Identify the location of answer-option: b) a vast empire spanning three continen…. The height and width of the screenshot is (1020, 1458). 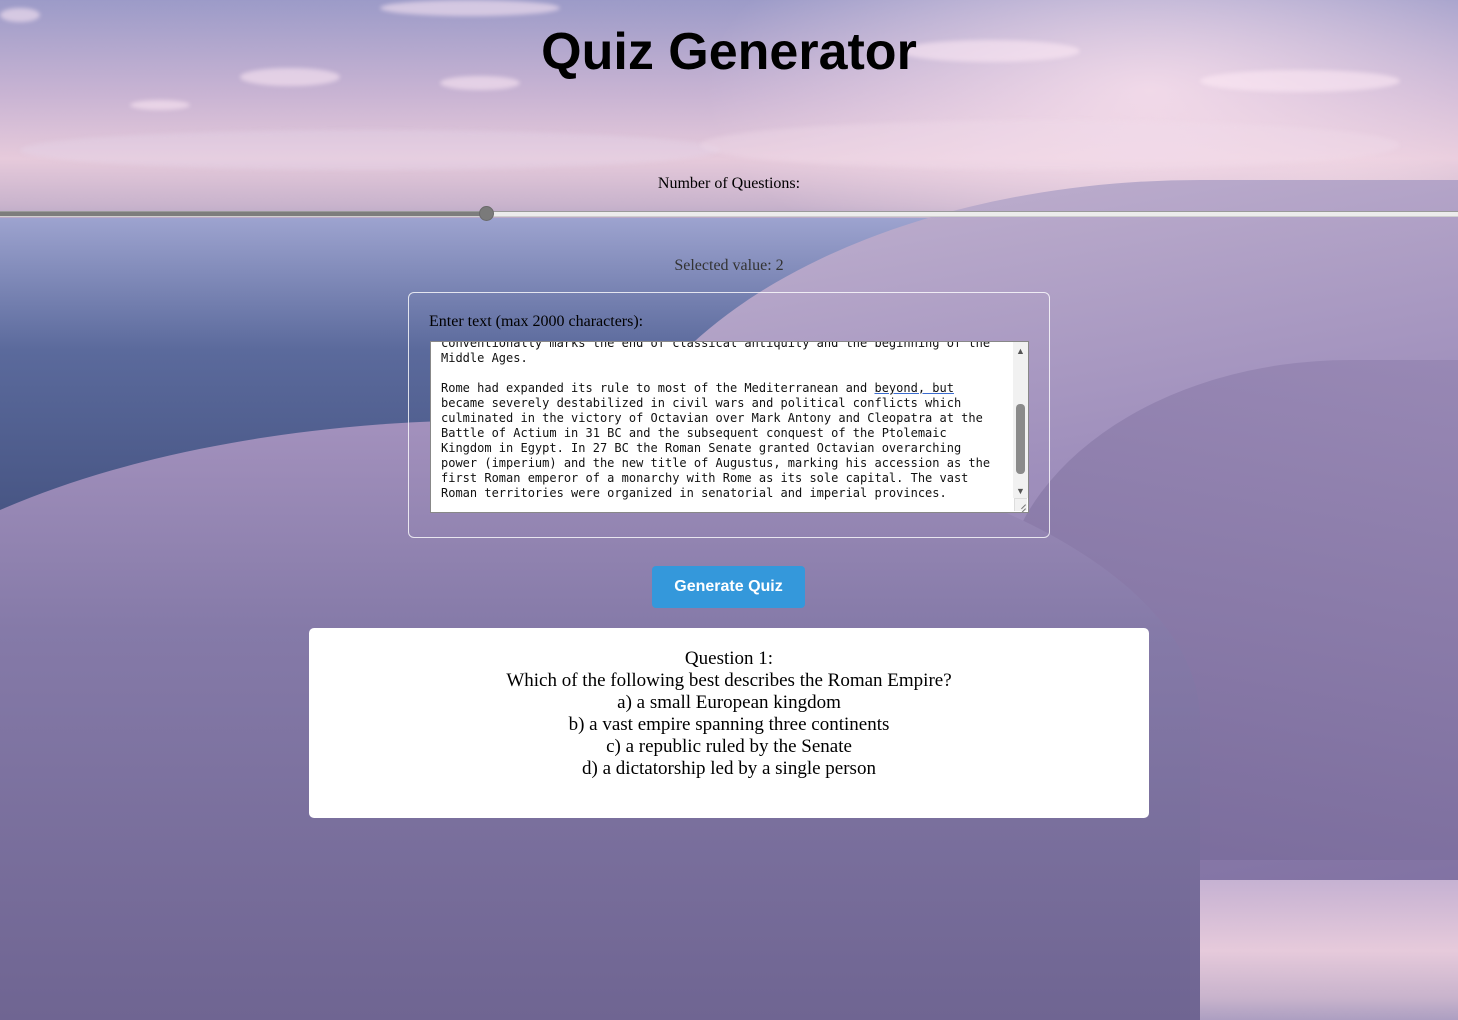
(729, 724).